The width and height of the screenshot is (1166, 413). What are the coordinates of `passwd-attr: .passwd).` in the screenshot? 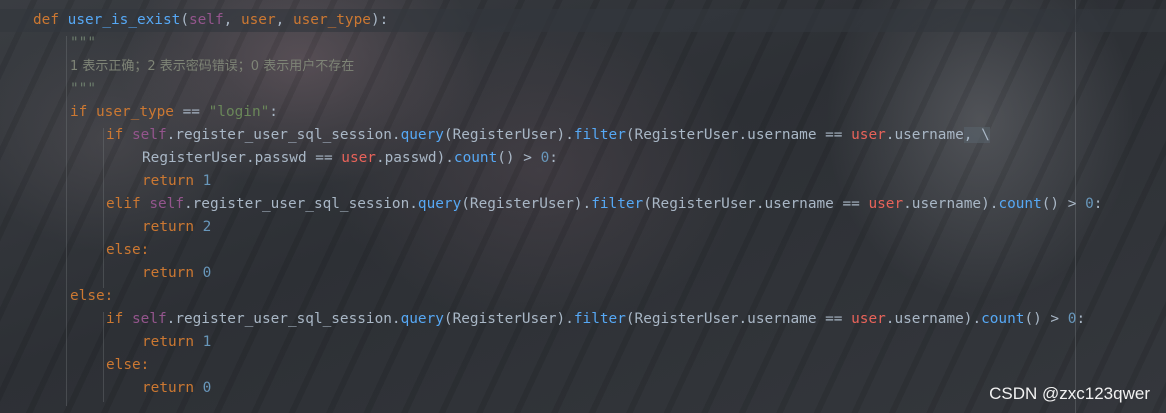 It's located at (414, 158).